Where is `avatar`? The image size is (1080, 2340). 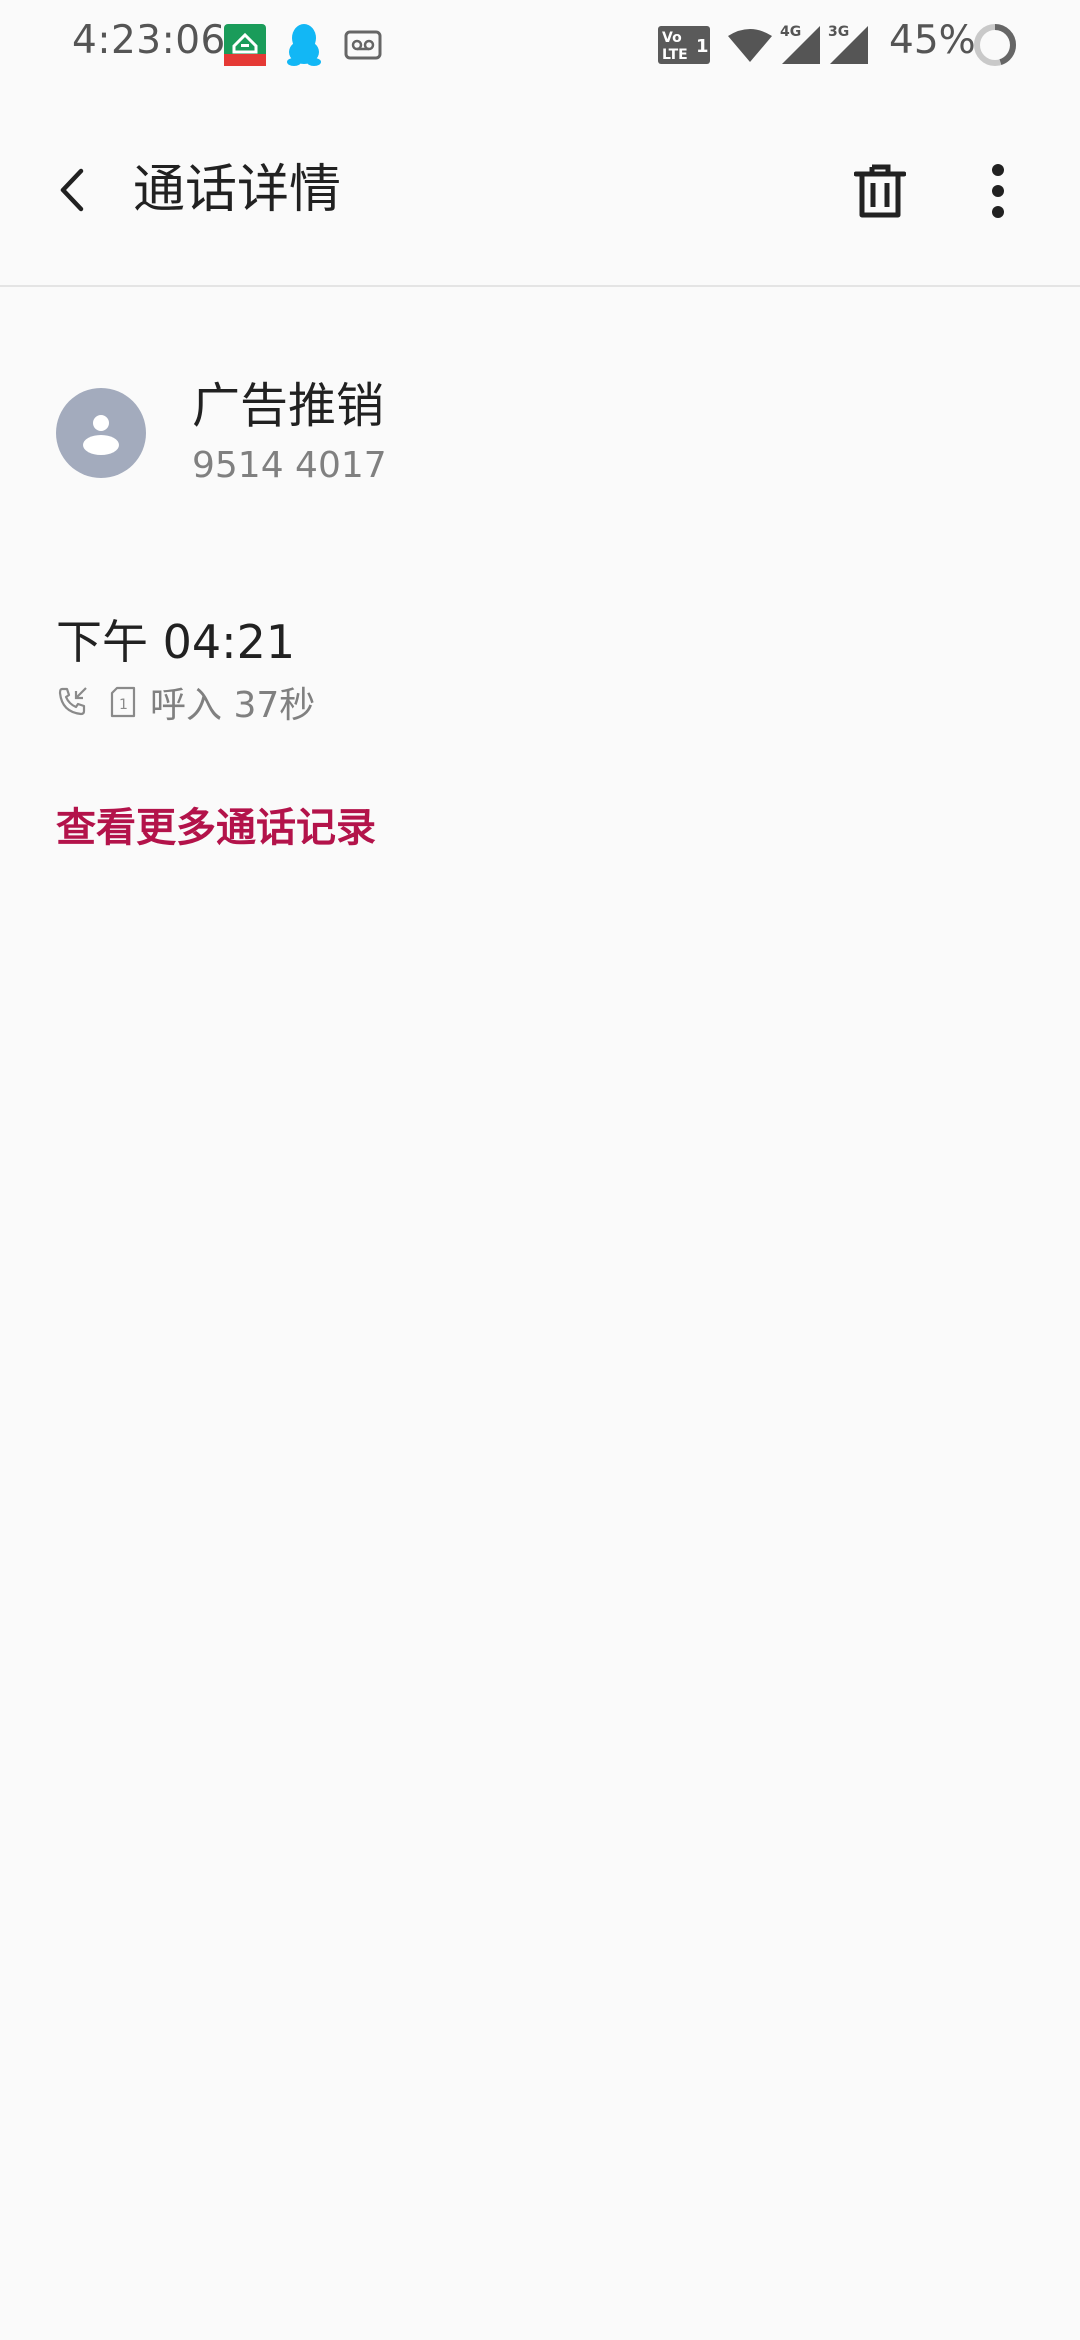 avatar is located at coordinates (101, 433).